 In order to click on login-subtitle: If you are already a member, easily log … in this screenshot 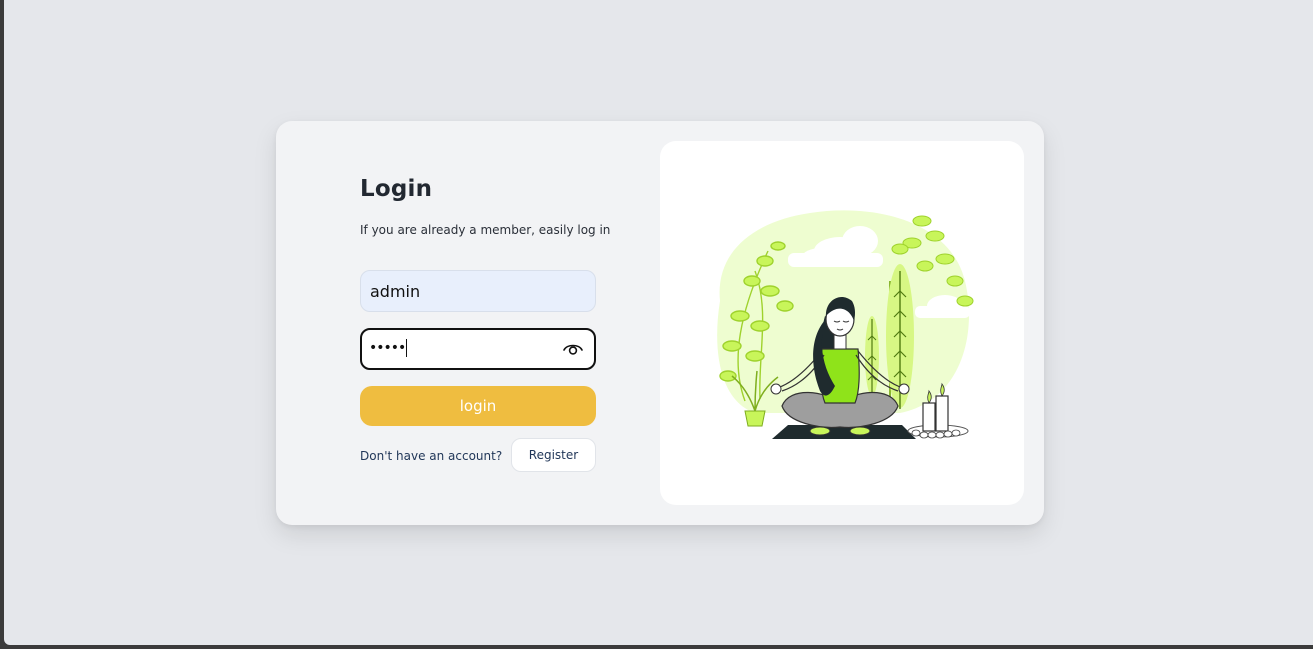, I will do `click(485, 230)`.